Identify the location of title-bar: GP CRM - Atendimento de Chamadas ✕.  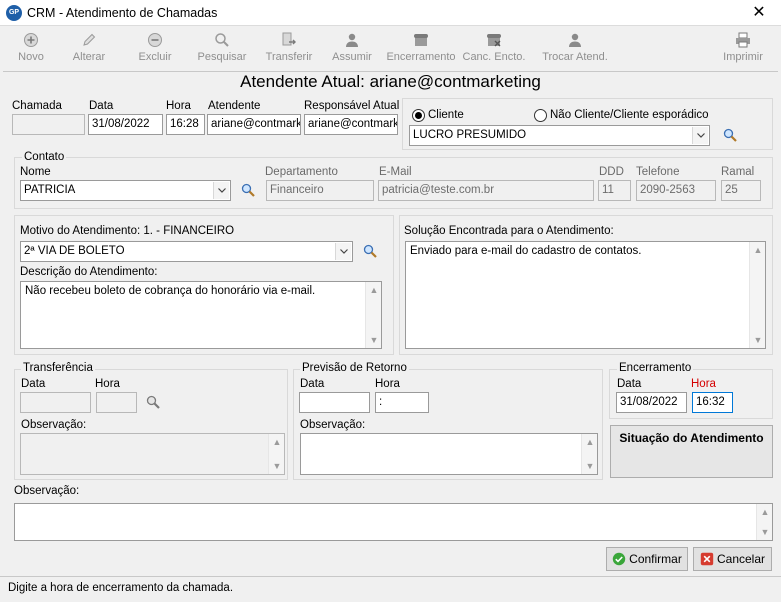
(390, 13).